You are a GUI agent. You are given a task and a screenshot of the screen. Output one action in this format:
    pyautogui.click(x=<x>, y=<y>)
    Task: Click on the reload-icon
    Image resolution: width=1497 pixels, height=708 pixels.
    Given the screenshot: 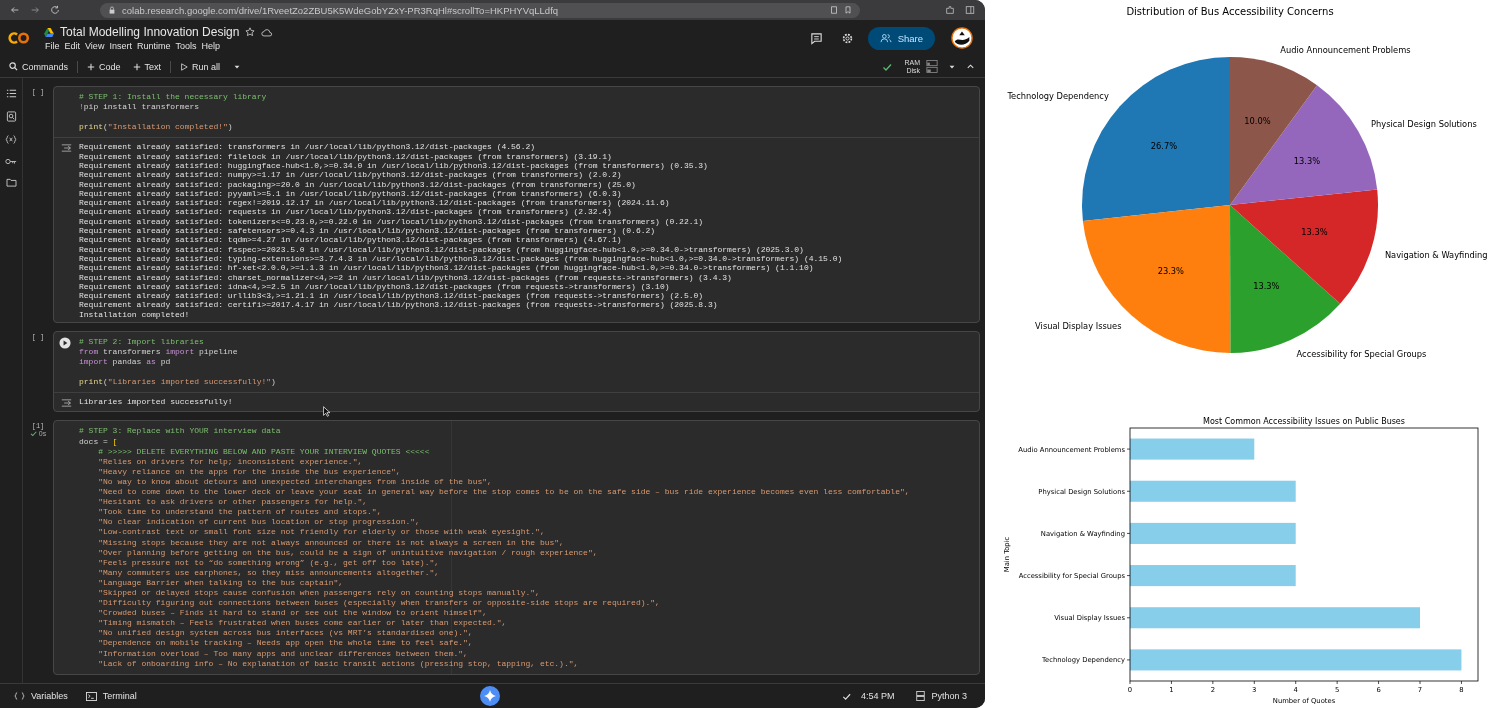 What is the action you would take?
    pyautogui.click(x=55, y=10)
    